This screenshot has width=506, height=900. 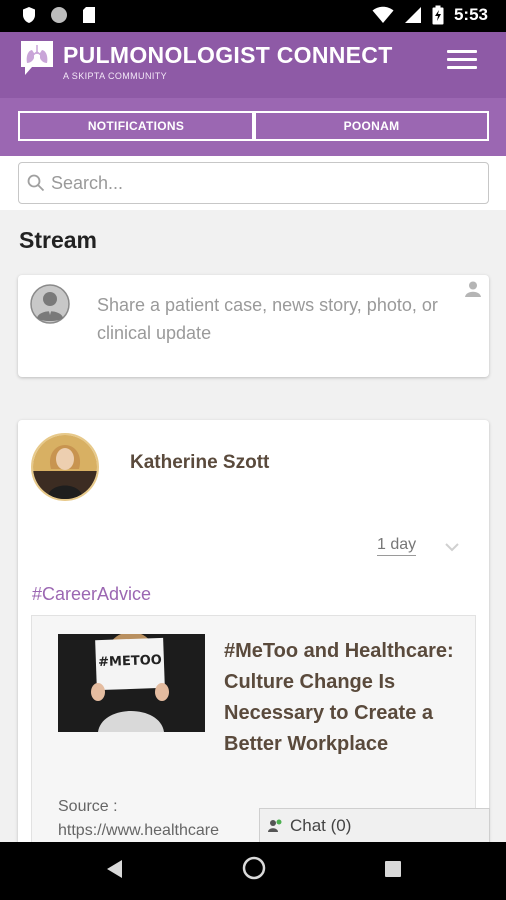 What do you see at coordinates (253, 16) in the screenshot?
I see `status-bar: 5:53` at bounding box center [253, 16].